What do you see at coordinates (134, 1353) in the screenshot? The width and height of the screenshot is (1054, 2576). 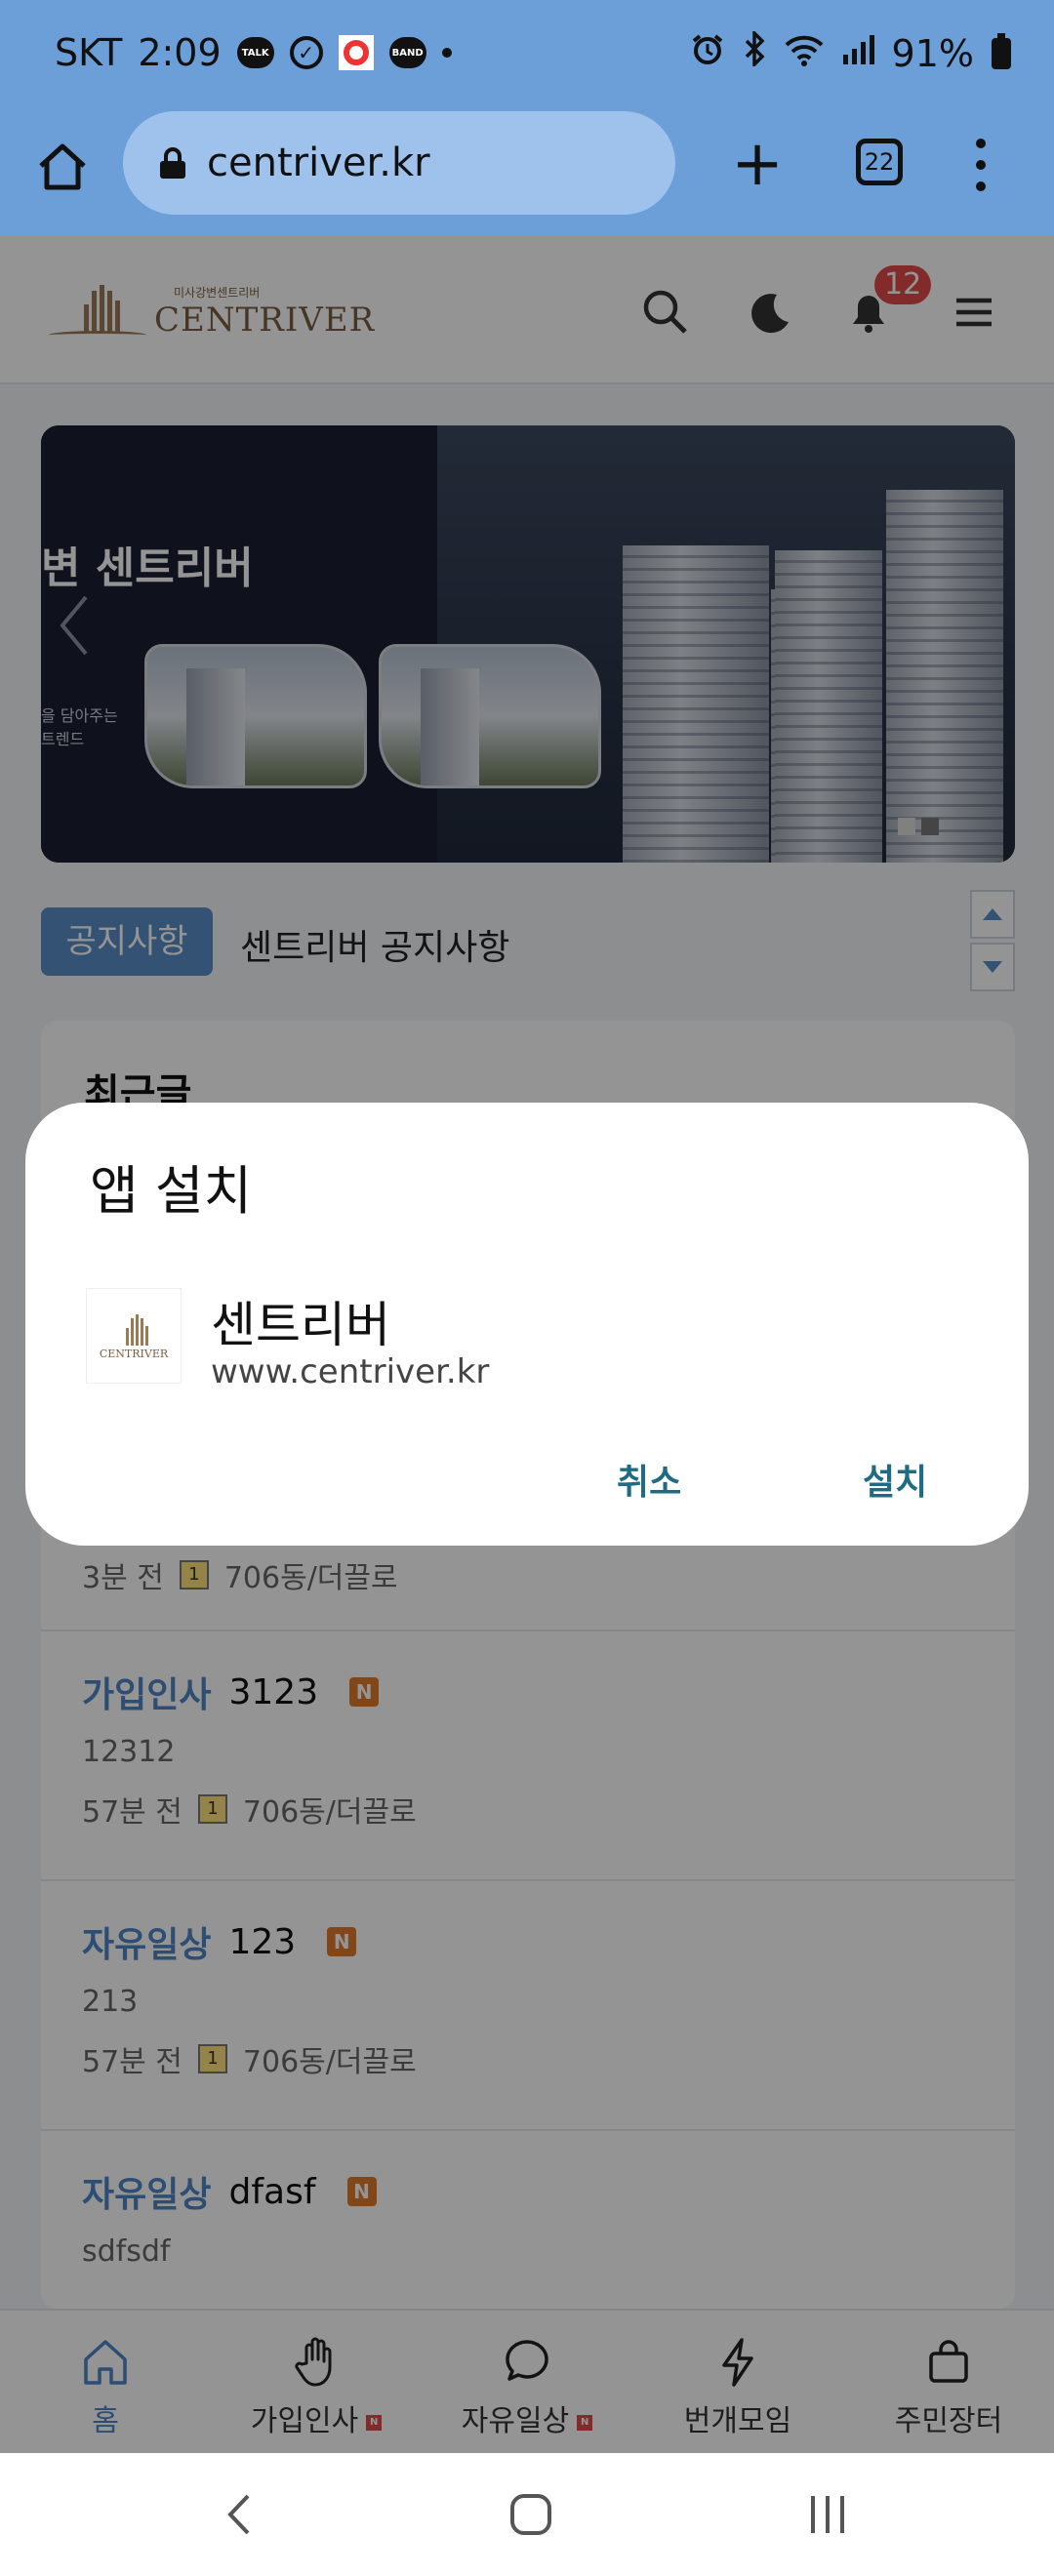 I see `app-icon-label: CENTRIVER` at bounding box center [134, 1353].